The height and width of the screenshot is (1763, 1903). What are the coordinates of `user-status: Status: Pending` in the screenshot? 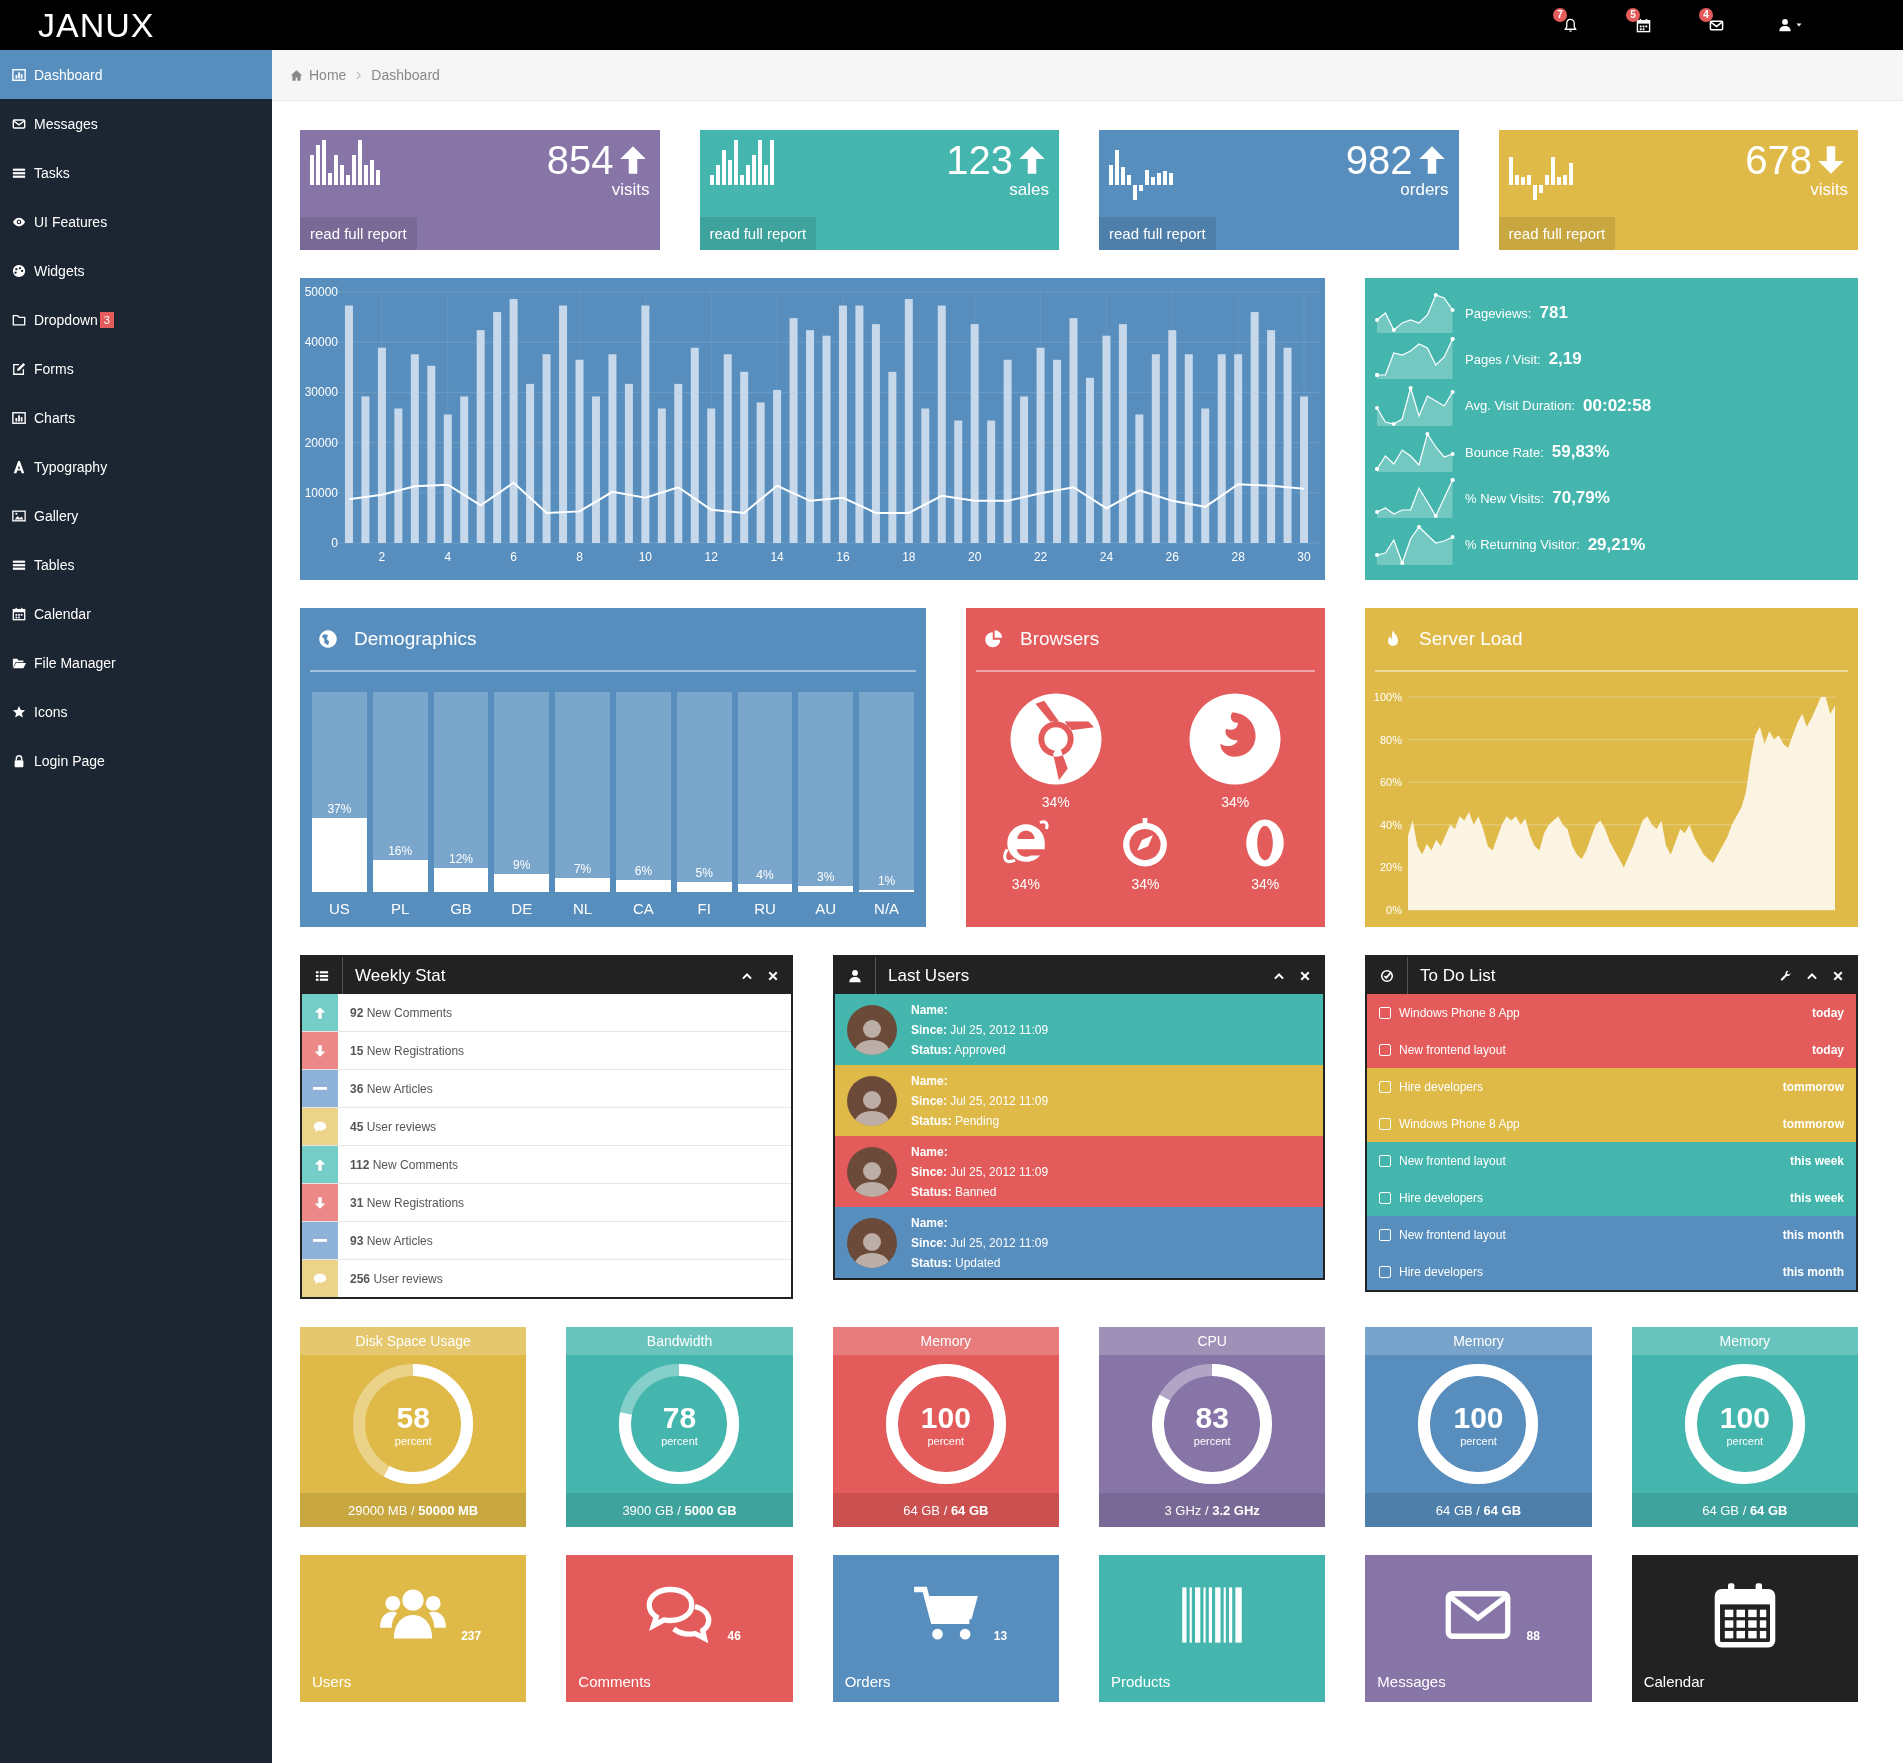 It's located at (956, 1121).